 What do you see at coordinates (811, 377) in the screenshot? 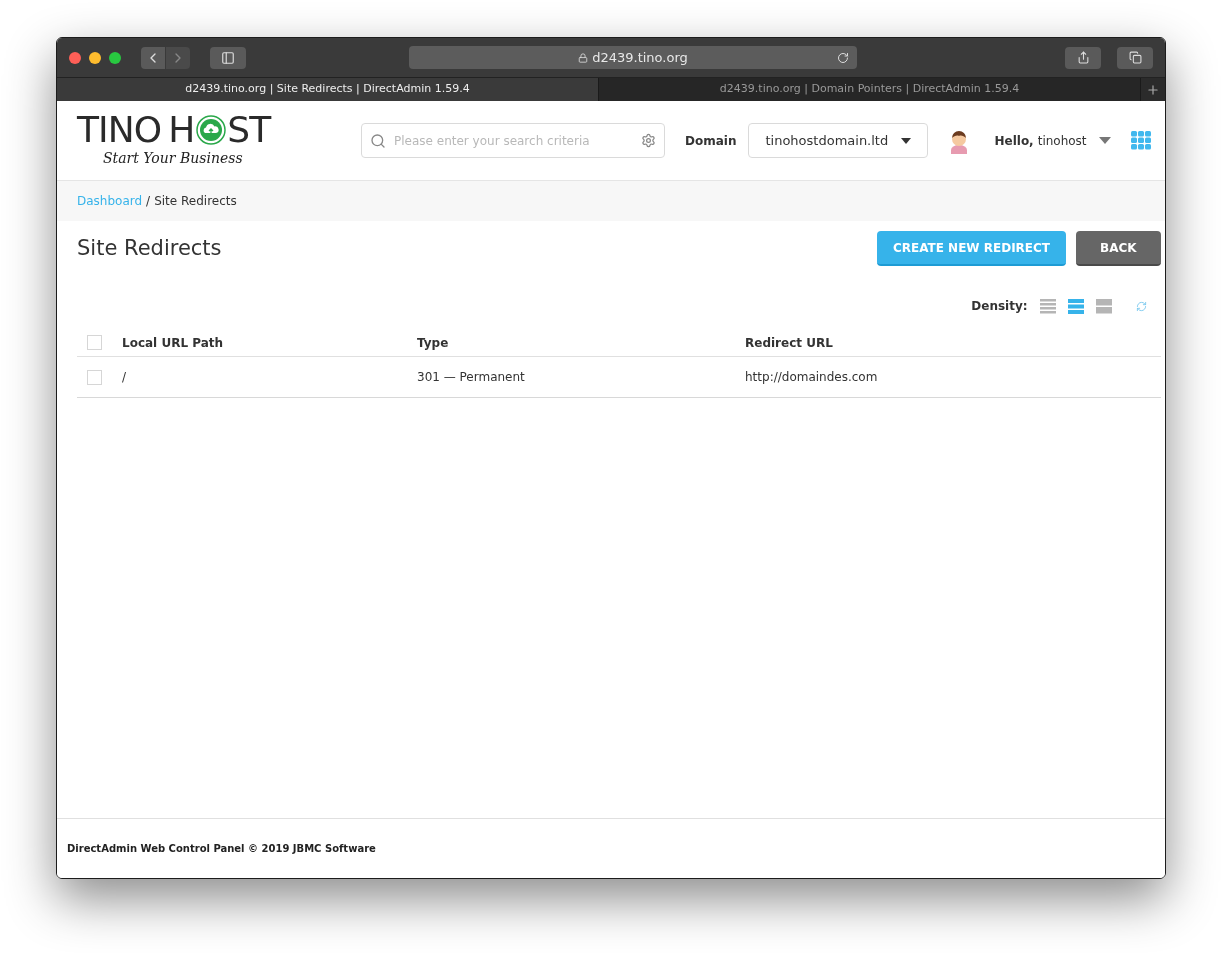
I see `table-cell: http://domaindes.com` at bounding box center [811, 377].